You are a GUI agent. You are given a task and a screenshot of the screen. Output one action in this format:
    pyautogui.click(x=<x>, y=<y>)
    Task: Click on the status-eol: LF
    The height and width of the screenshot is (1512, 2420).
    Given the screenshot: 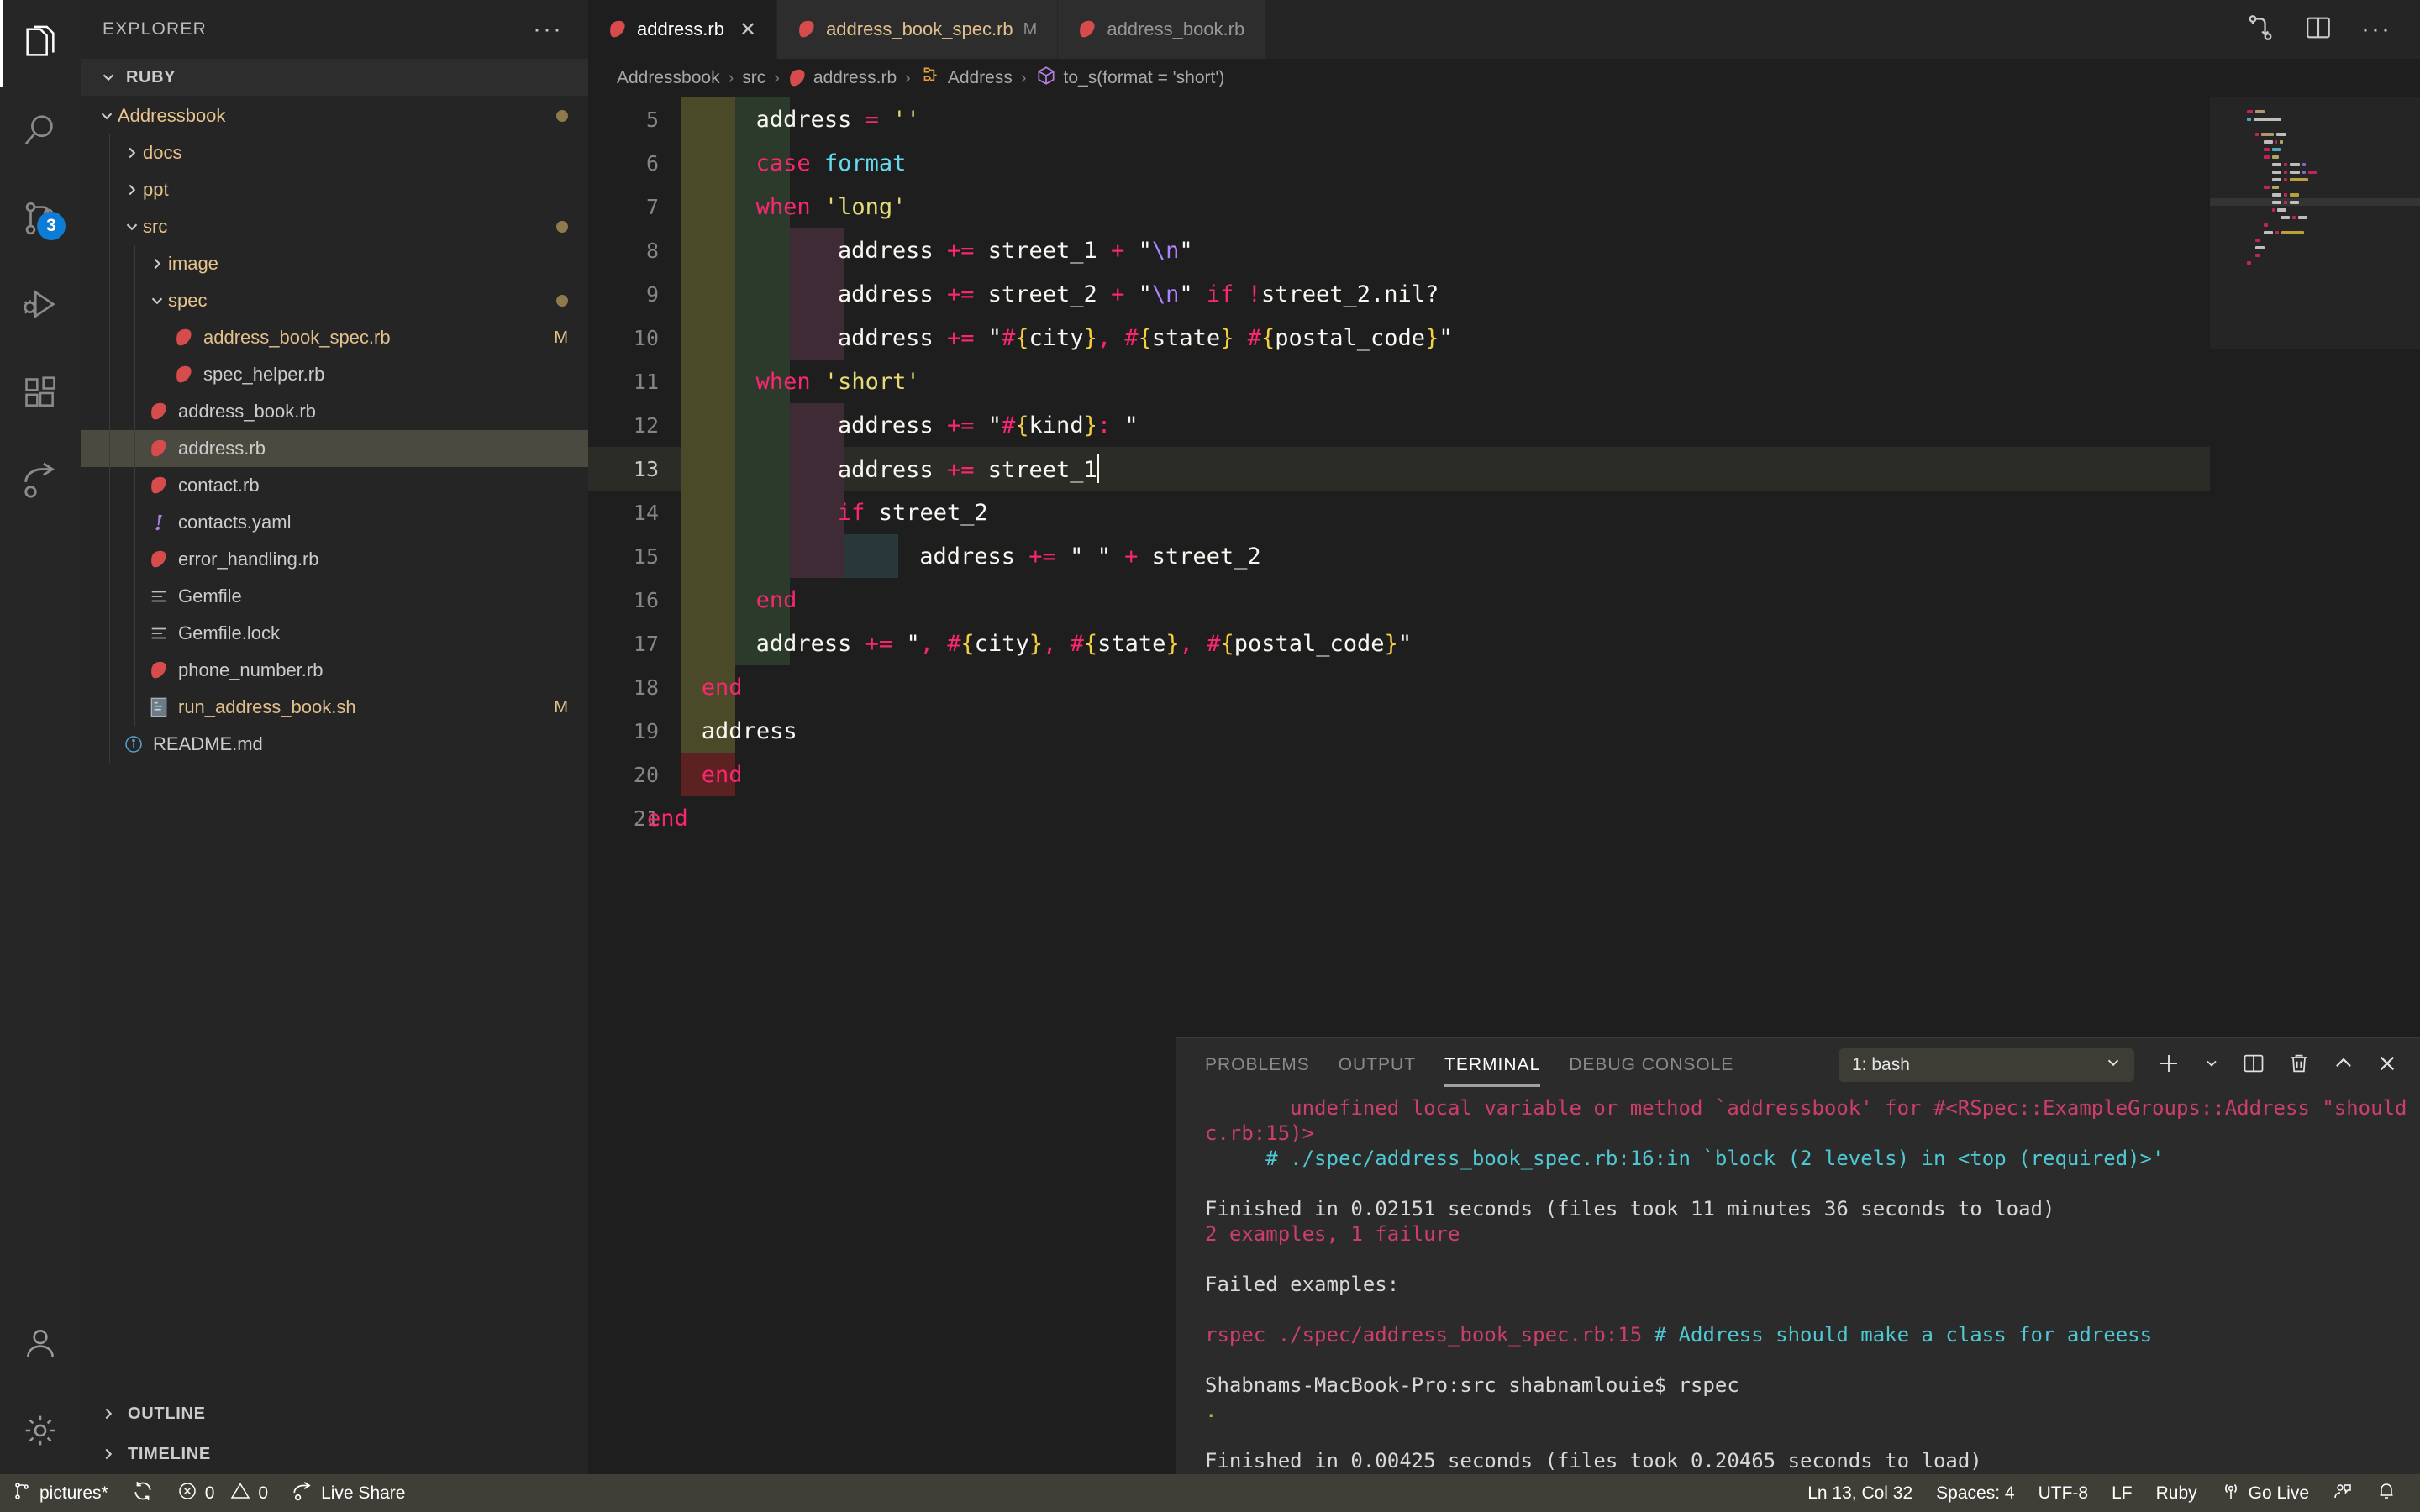 What is the action you would take?
    pyautogui.click(x=2122, y=1493)
    